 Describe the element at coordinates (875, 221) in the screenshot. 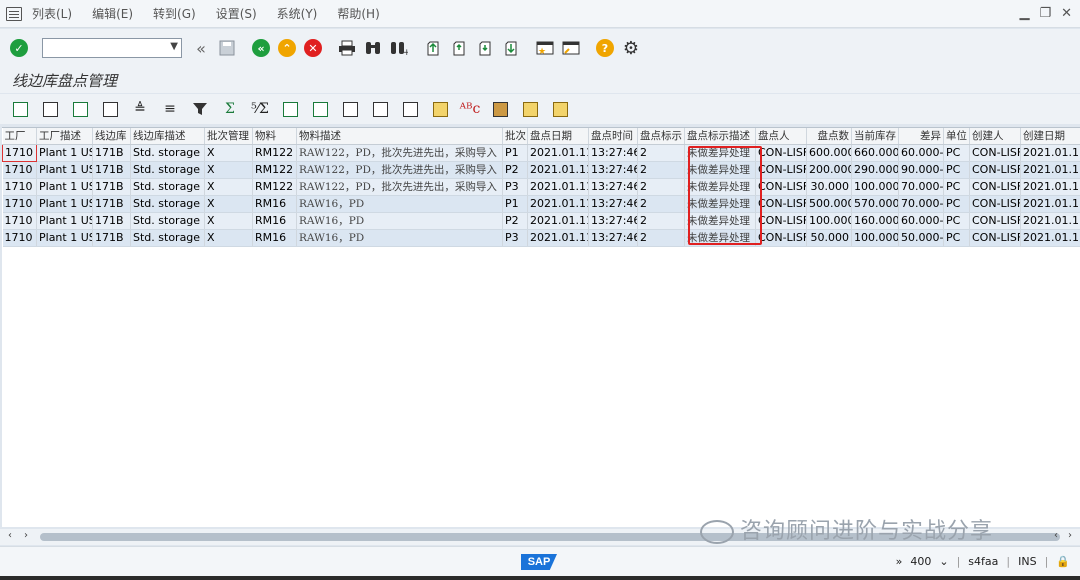

I see `table-cell: 160.000` at that location.